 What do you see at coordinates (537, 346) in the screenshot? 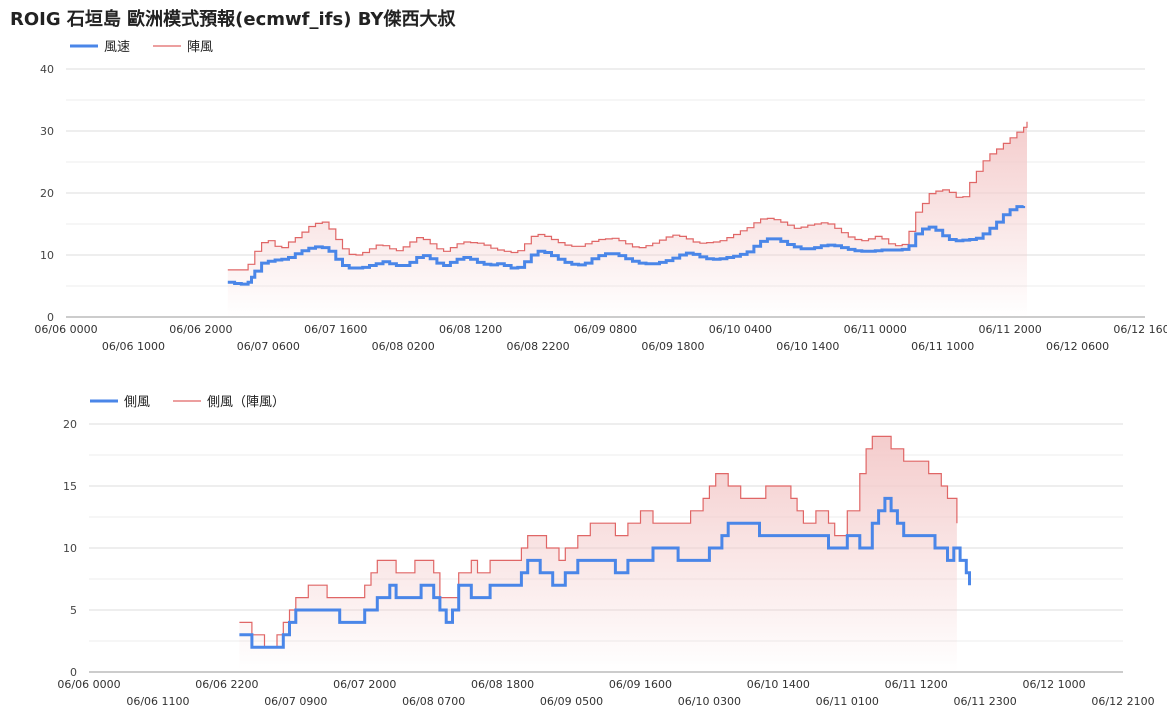
I see `x-tick-label: 06/08 2200` at bounding box center [537, 346].